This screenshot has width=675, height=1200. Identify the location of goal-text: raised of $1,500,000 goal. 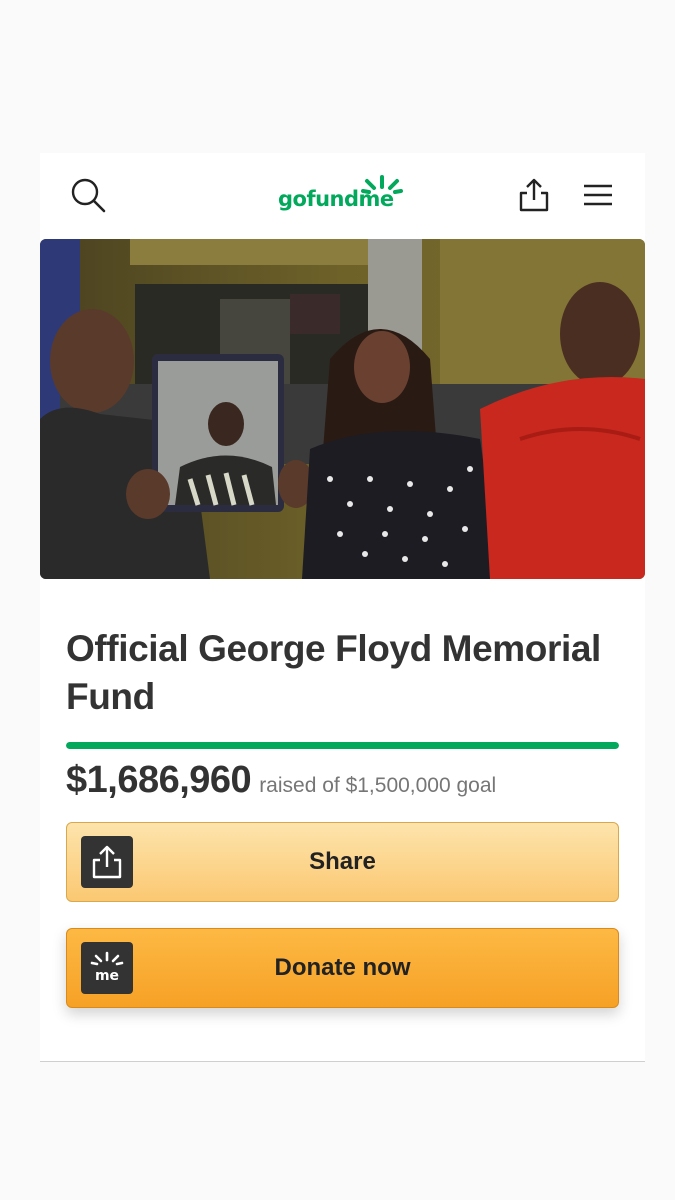
(378, 785).